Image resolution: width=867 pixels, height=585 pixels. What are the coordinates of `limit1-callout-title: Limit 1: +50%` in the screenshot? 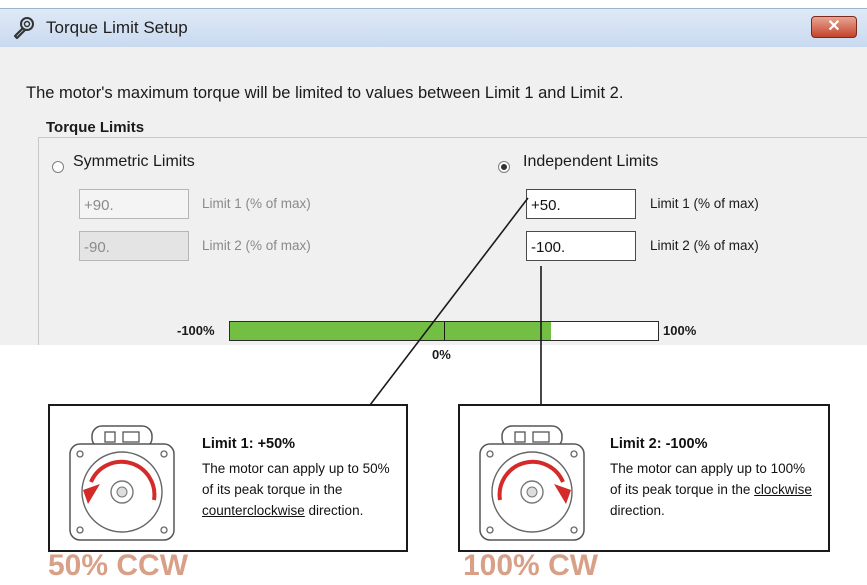 It's located at (249, 444).